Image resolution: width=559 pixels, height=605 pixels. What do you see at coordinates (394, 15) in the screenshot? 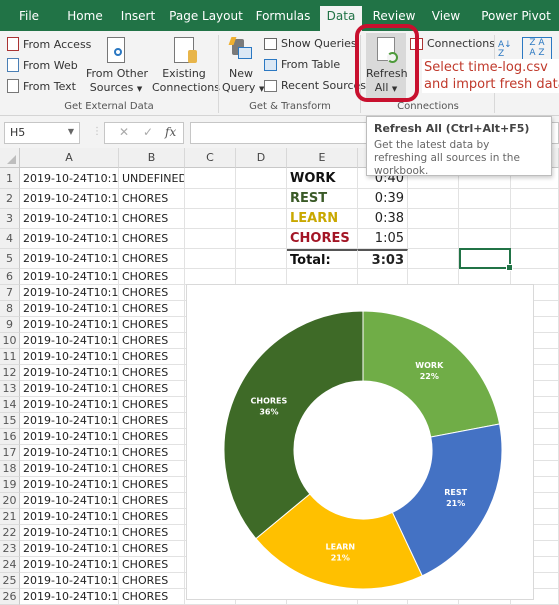
I see `tab-review: Review` at bounding box center [394, 15].